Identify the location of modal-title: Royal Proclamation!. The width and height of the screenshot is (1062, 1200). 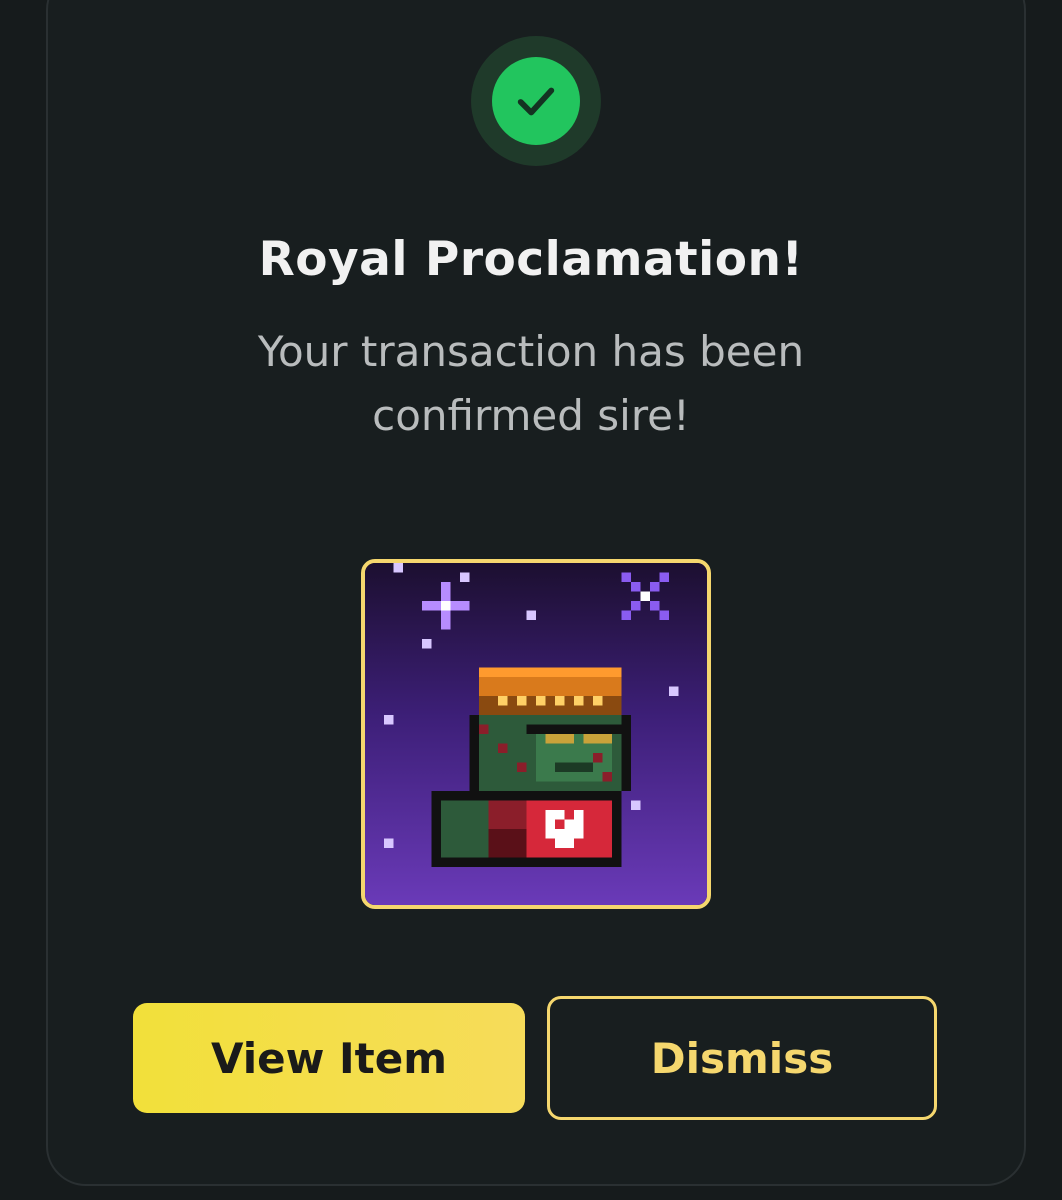
(531, 259).